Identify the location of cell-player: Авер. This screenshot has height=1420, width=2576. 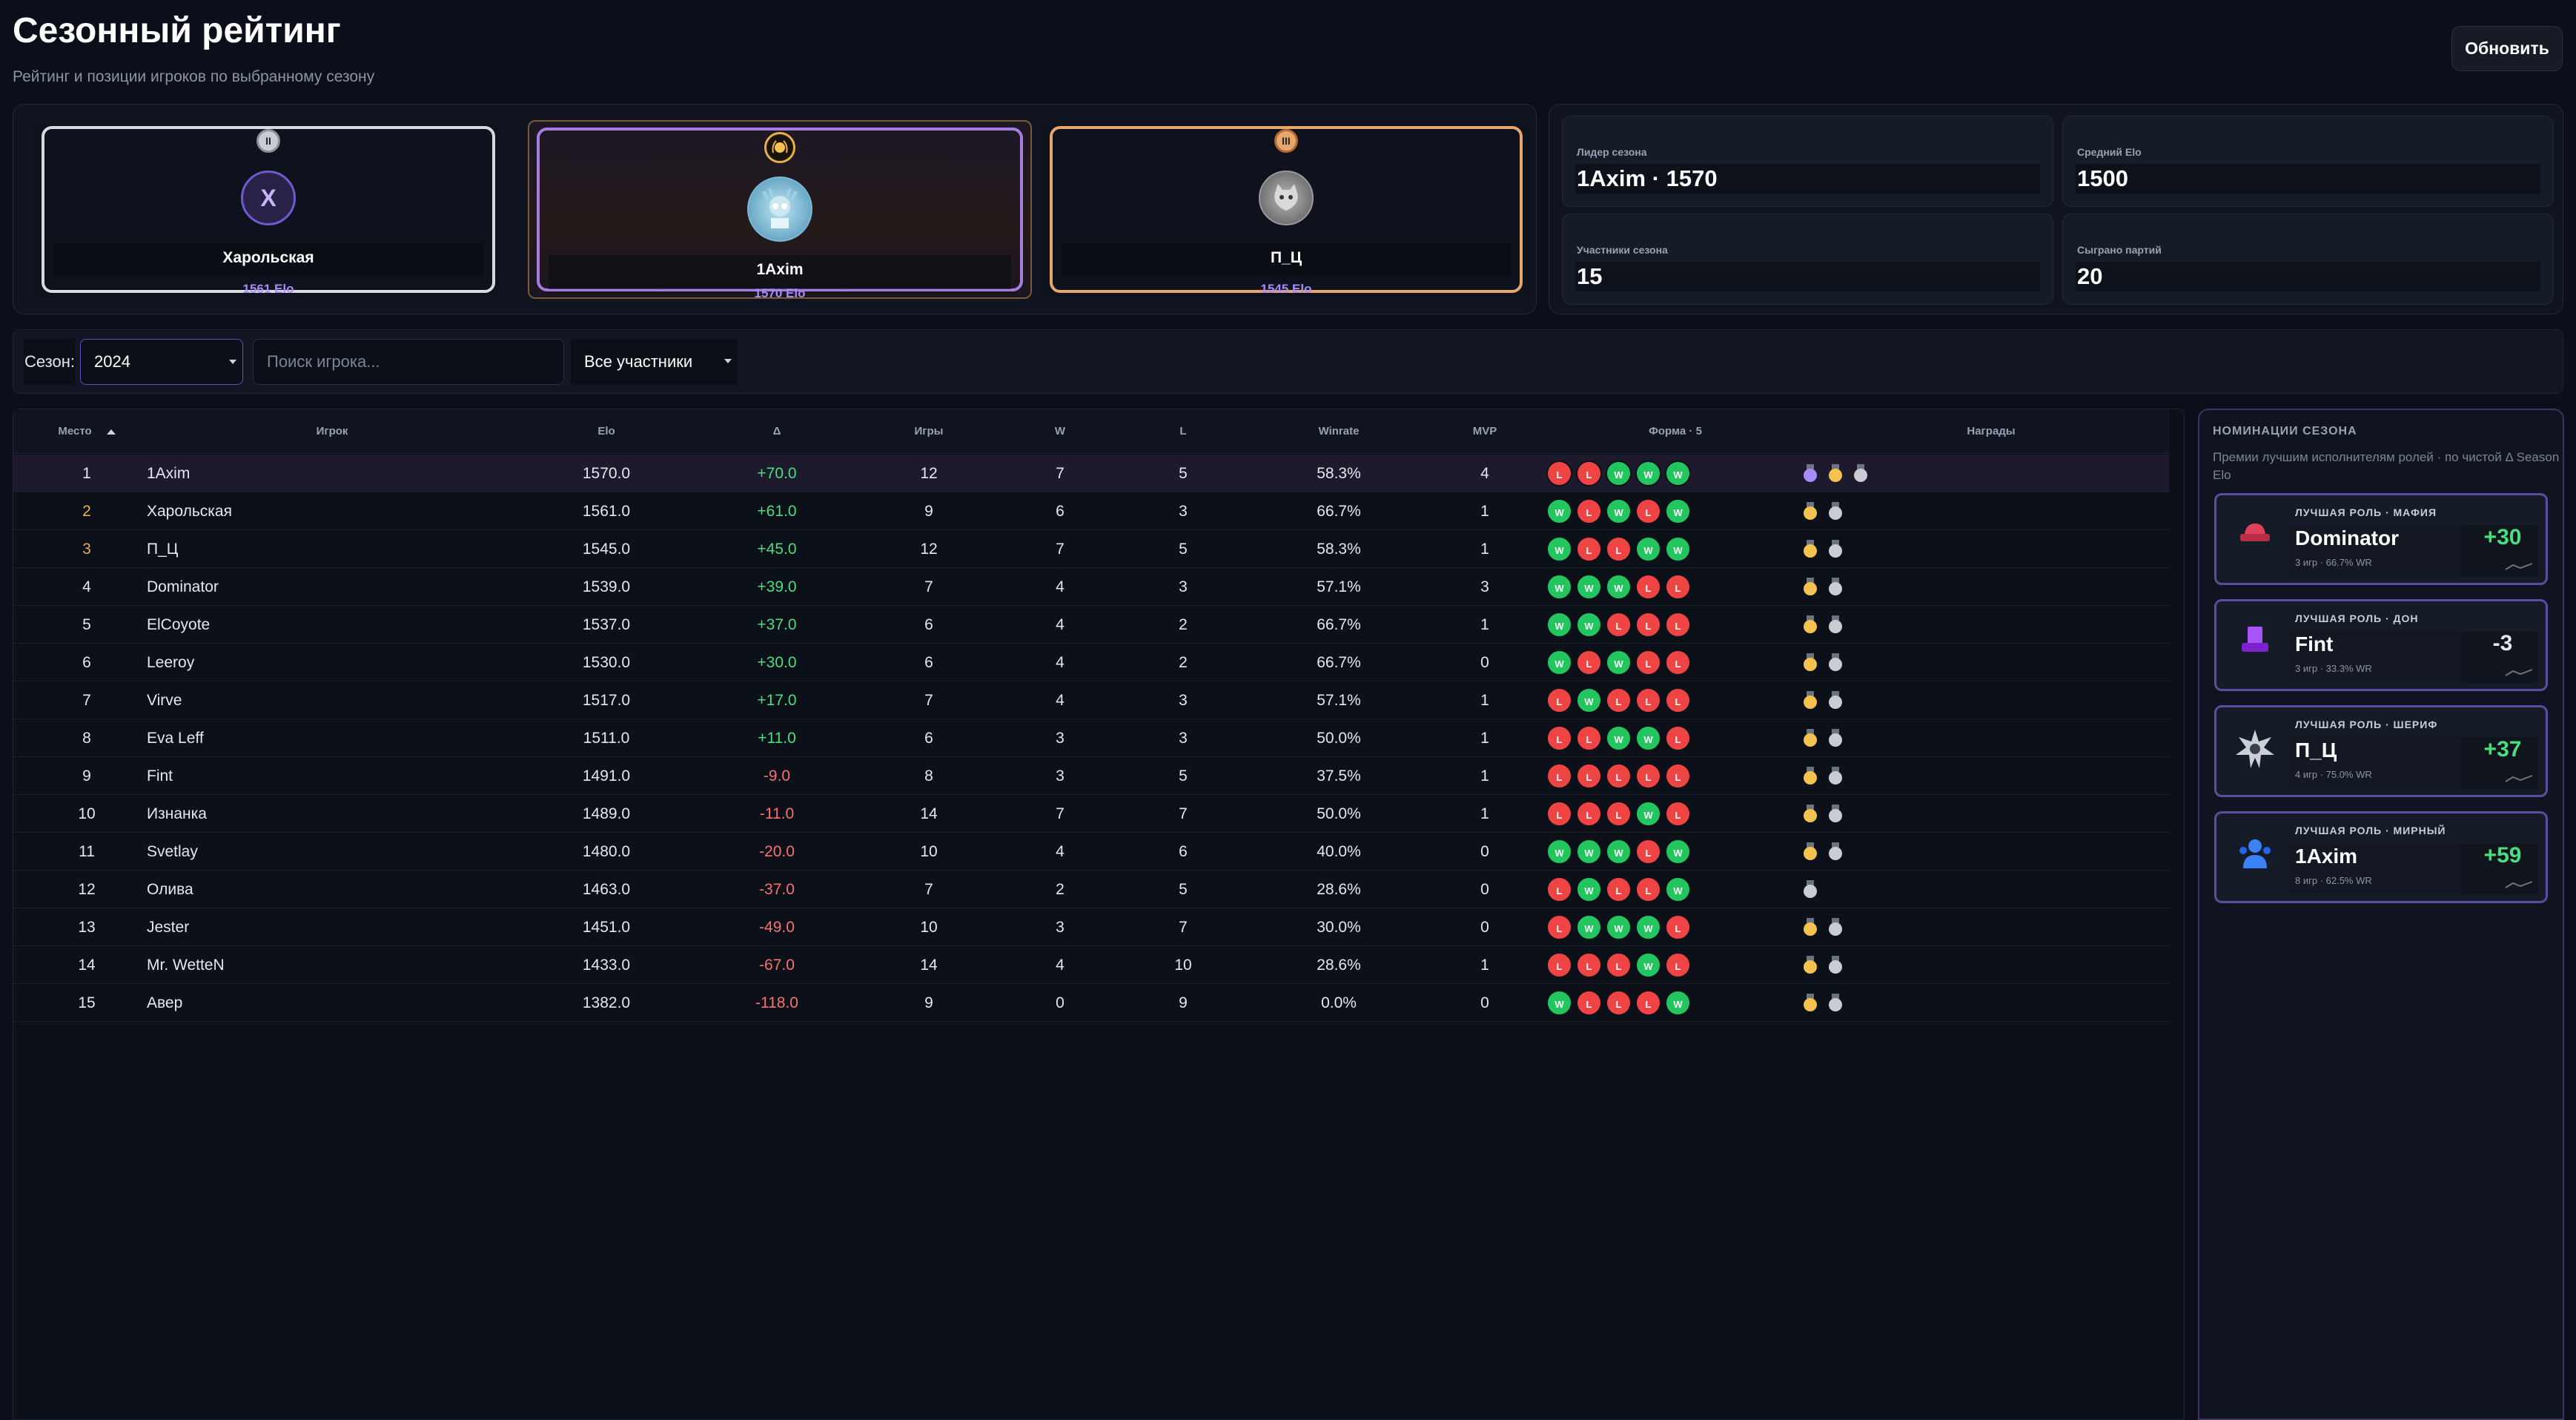
(165, 1003).